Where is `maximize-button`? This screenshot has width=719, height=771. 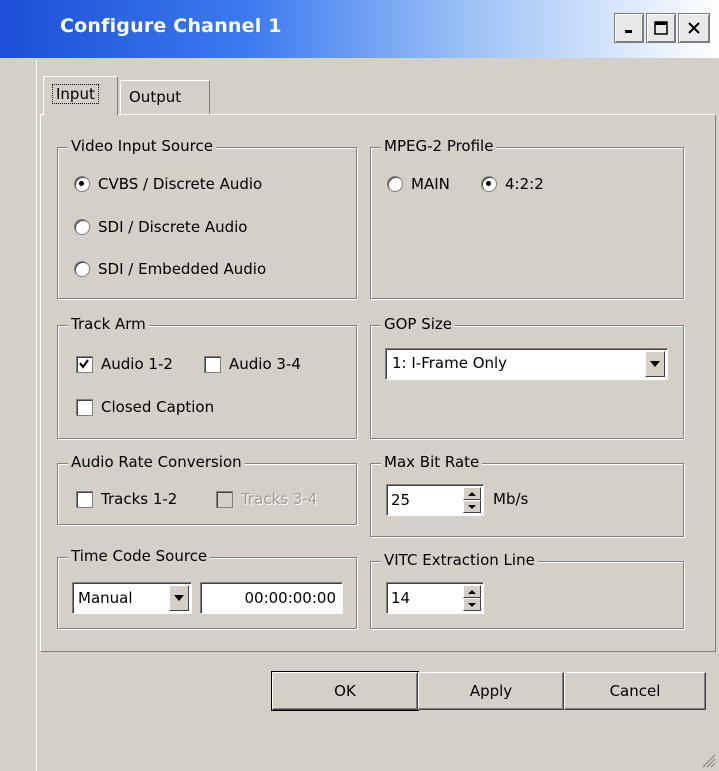
maximize-button is located at coordinates (661, 28).